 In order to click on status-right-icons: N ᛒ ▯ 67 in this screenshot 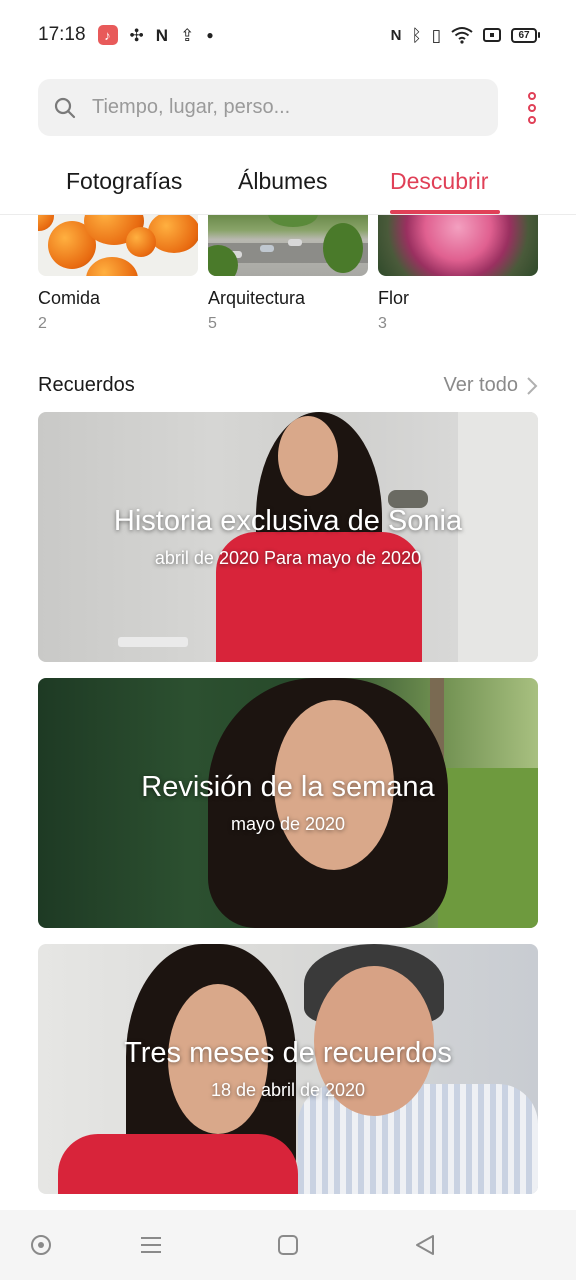, I will do `click(465, 35)`.